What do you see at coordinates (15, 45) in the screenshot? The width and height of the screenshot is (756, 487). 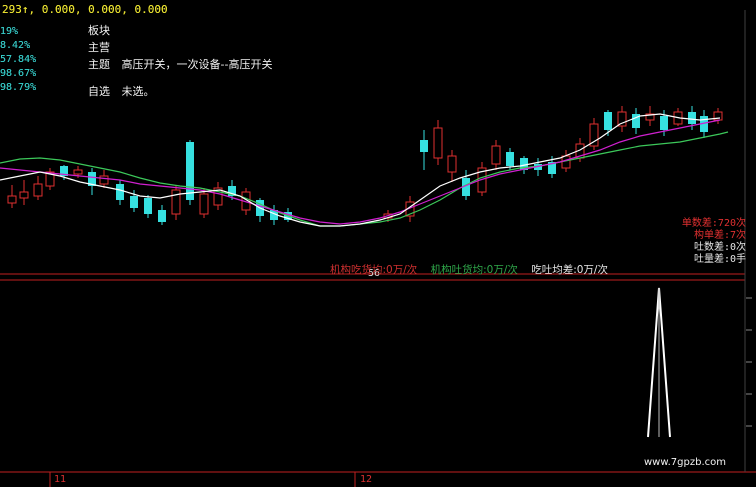 I see `pct-value: 8.42%` at bounding box center [15, 45].